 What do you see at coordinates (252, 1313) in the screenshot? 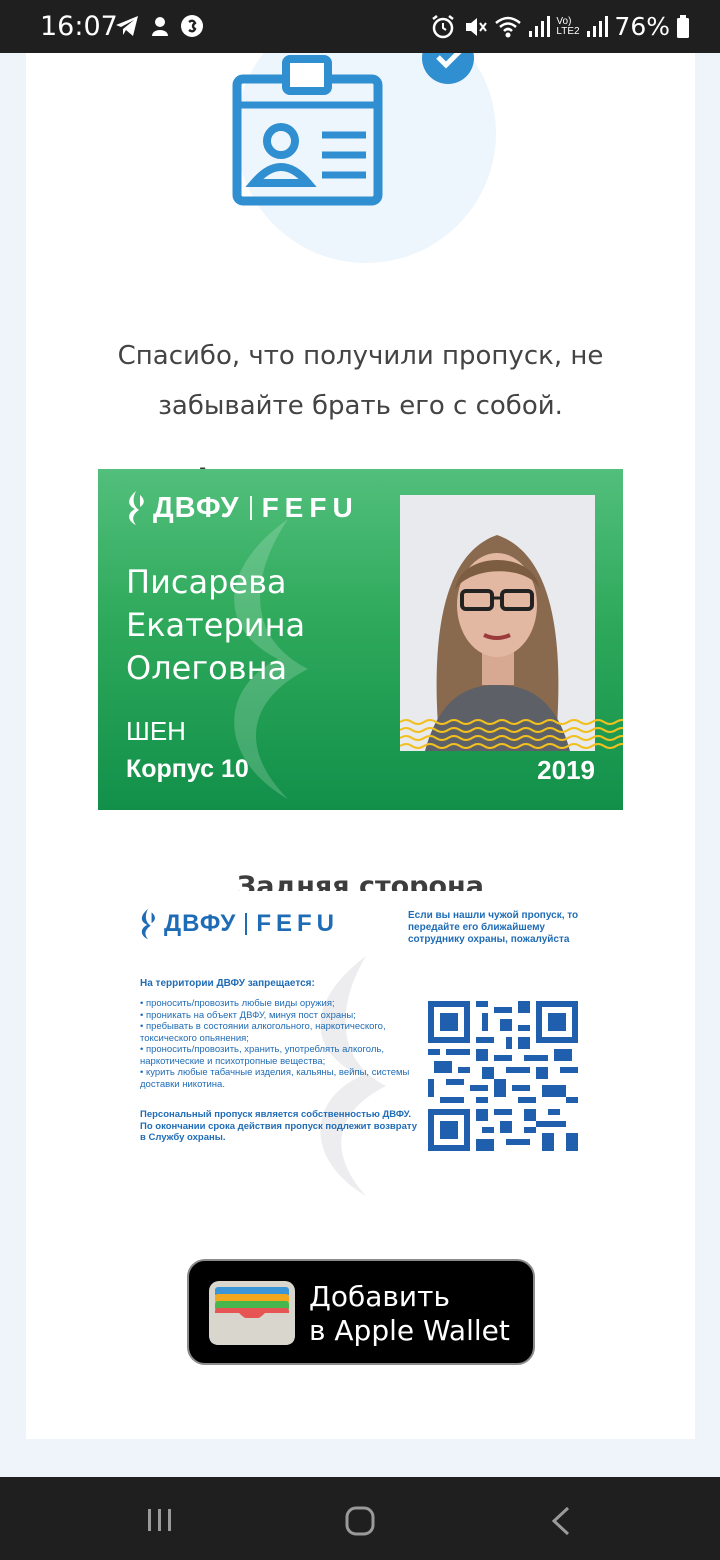
I see `apple-wallet-icon` at bounding box center [252, 1313].